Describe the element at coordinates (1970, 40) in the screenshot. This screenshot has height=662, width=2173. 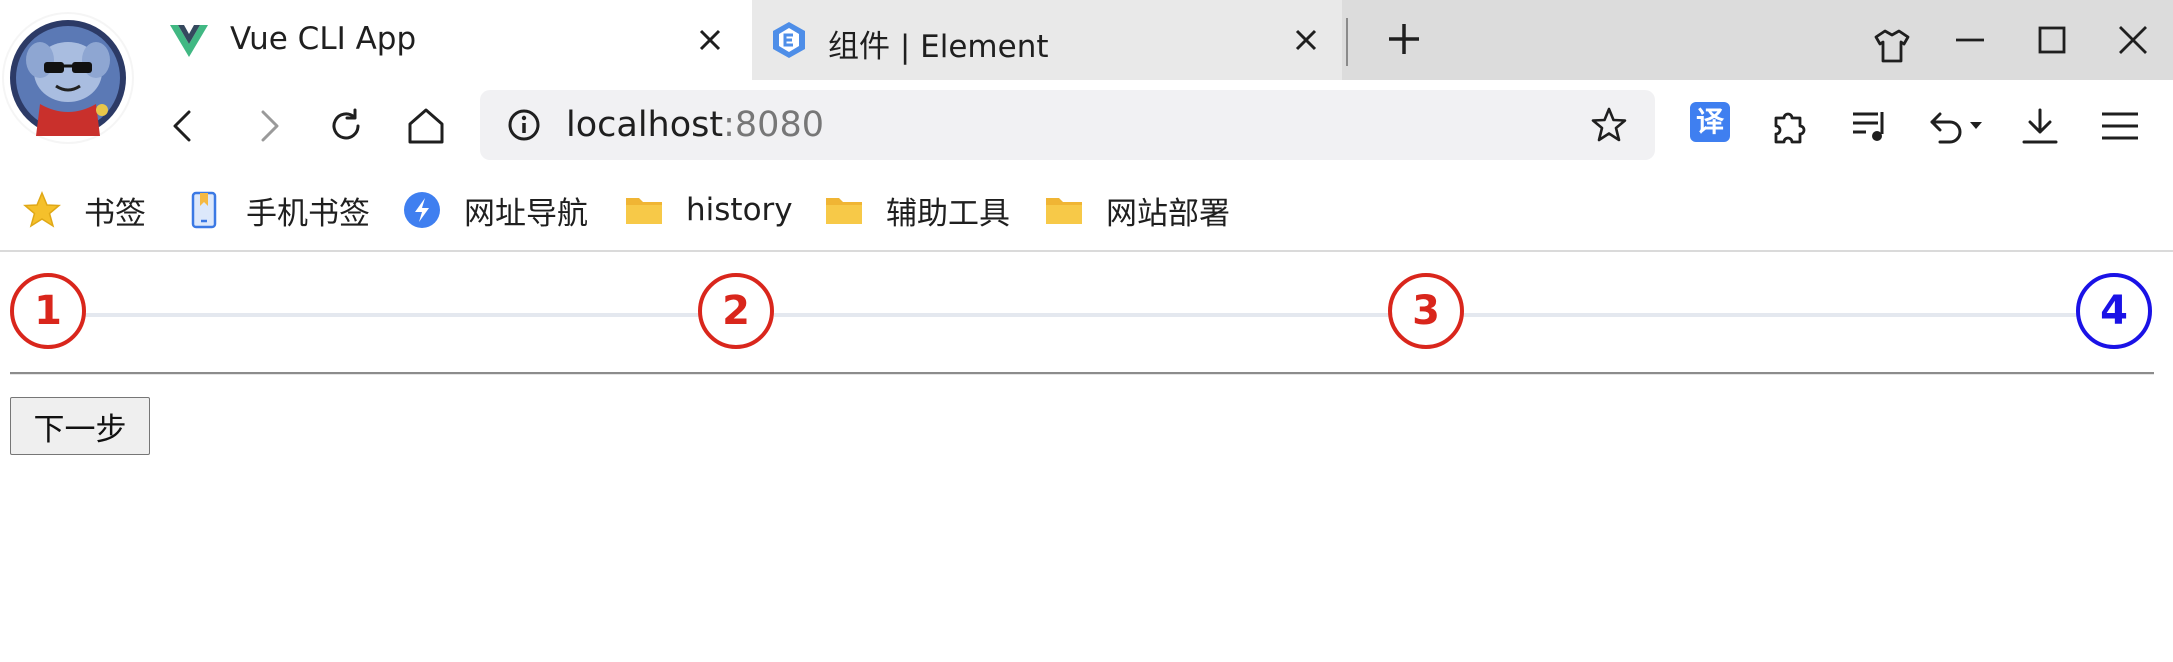
I see `minimize-icon` at that location.